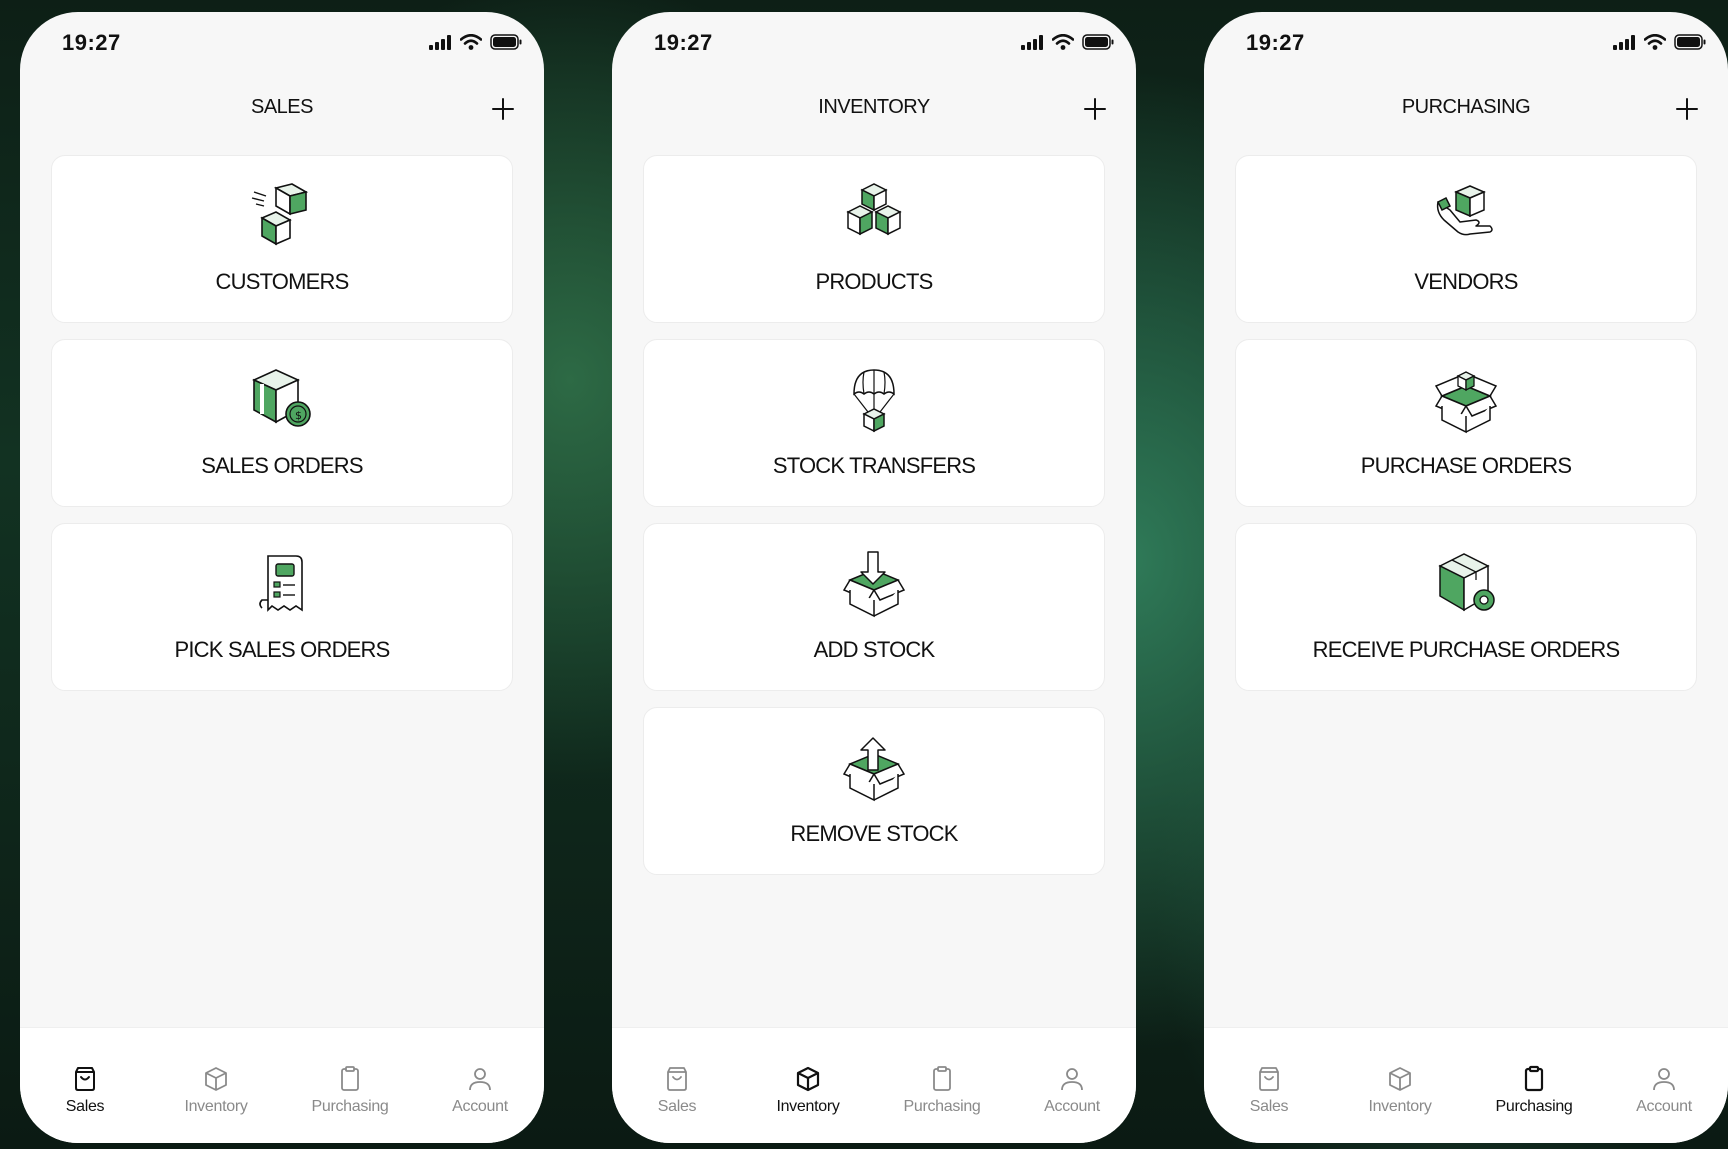 The width and height of the screenshot is (1728, 1149). What do you see at coordinates (1466, 582) in the screenshot?
I see `box-badge-icon` at bounding box center [1466, 582].